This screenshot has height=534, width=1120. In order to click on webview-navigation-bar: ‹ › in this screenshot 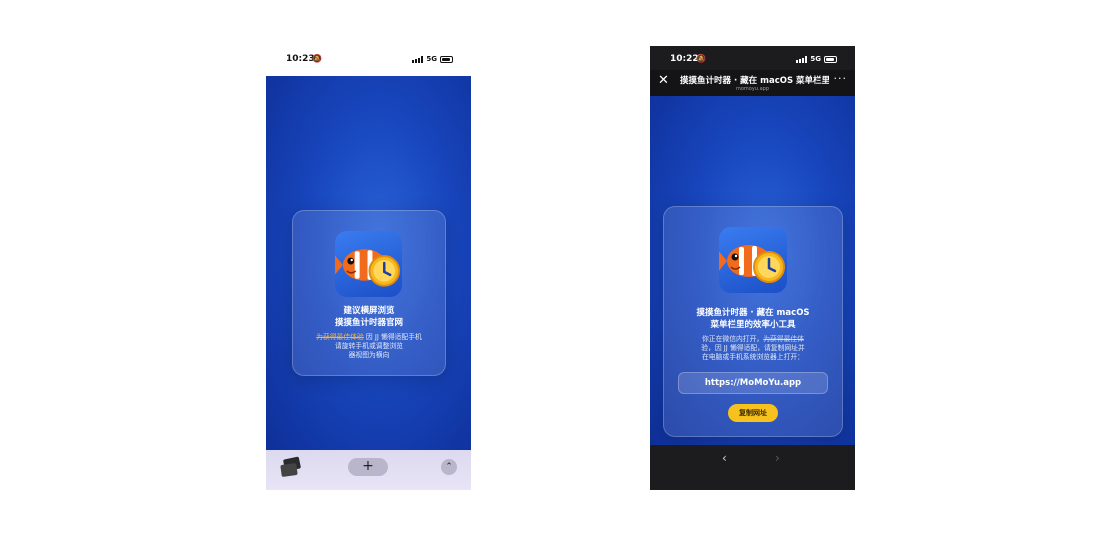, I will do `click(752, 467)`.